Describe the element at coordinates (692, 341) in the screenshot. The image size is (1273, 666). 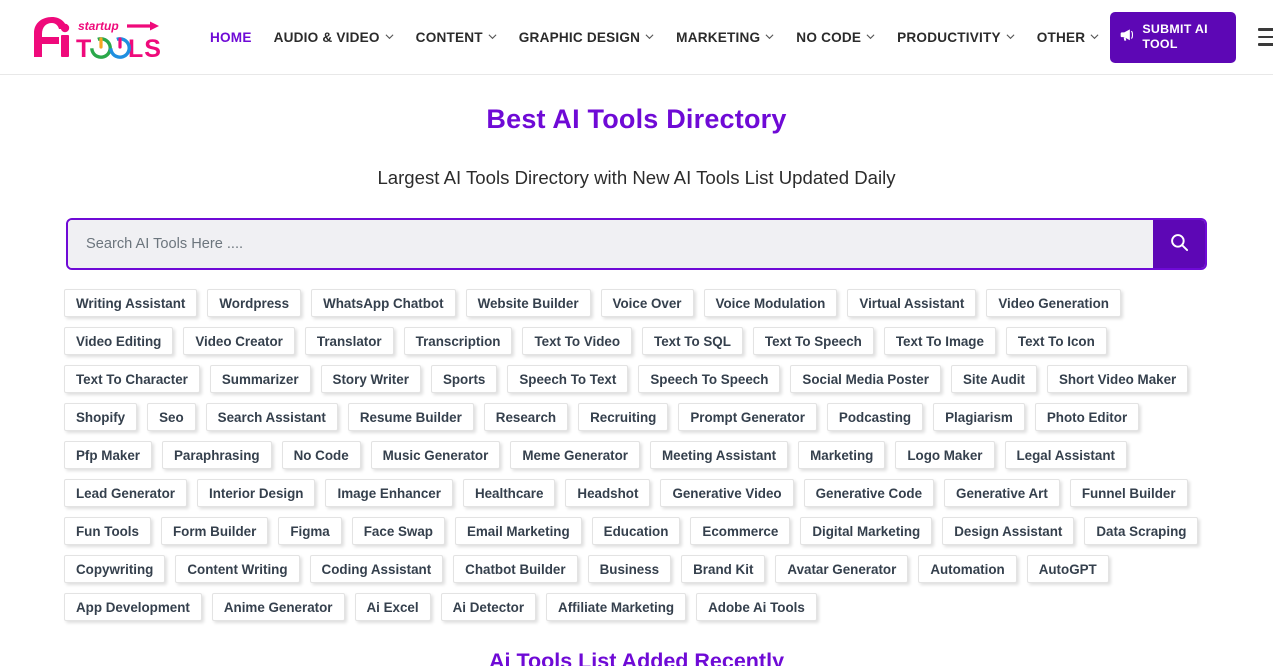
I see `category-tag: Text To SQL` at that location.